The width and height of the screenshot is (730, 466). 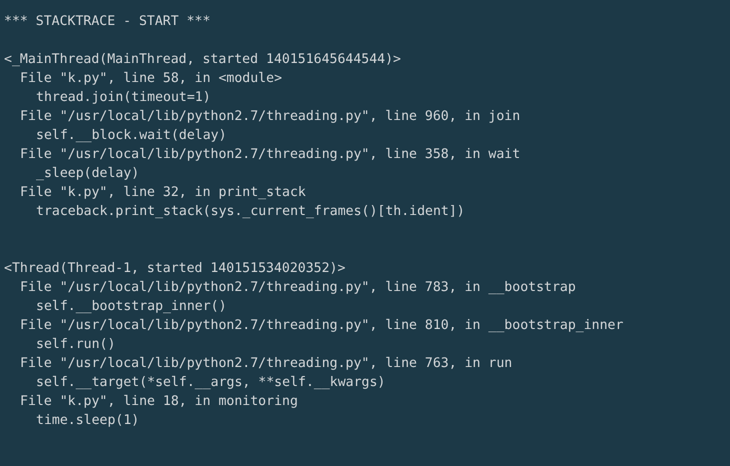 What do you see at coordinates (298, 288) in the screenshot?
I see `stack-frame-file: File "/usr/local/lib/python2.7/threading.py", line 783, in __bootstrap` at bounding box center [298, 288].